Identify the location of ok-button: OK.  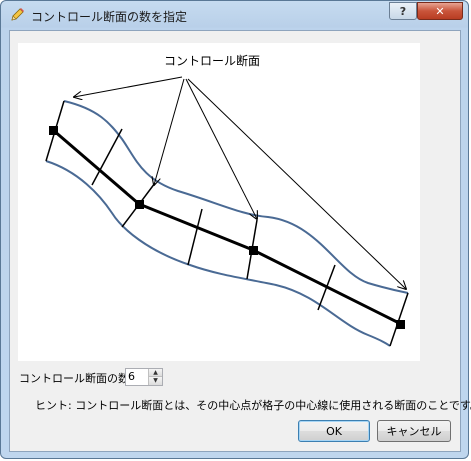
(334, 431).